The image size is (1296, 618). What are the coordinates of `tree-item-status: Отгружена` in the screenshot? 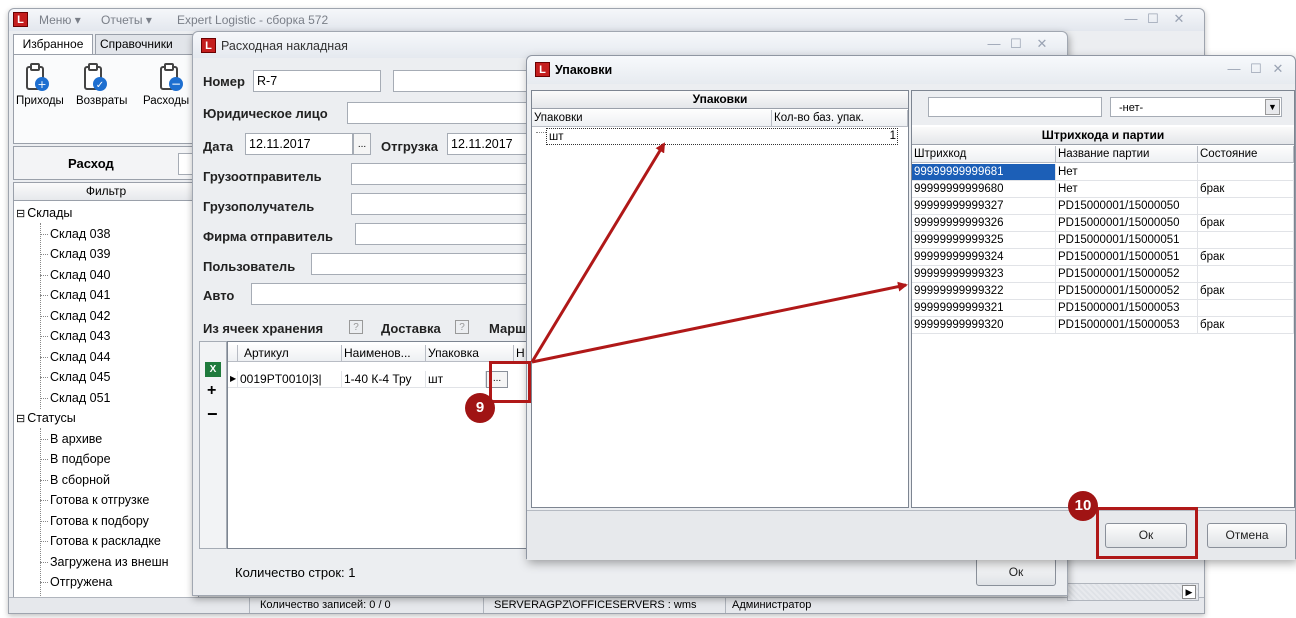 It's located at (76, 582).